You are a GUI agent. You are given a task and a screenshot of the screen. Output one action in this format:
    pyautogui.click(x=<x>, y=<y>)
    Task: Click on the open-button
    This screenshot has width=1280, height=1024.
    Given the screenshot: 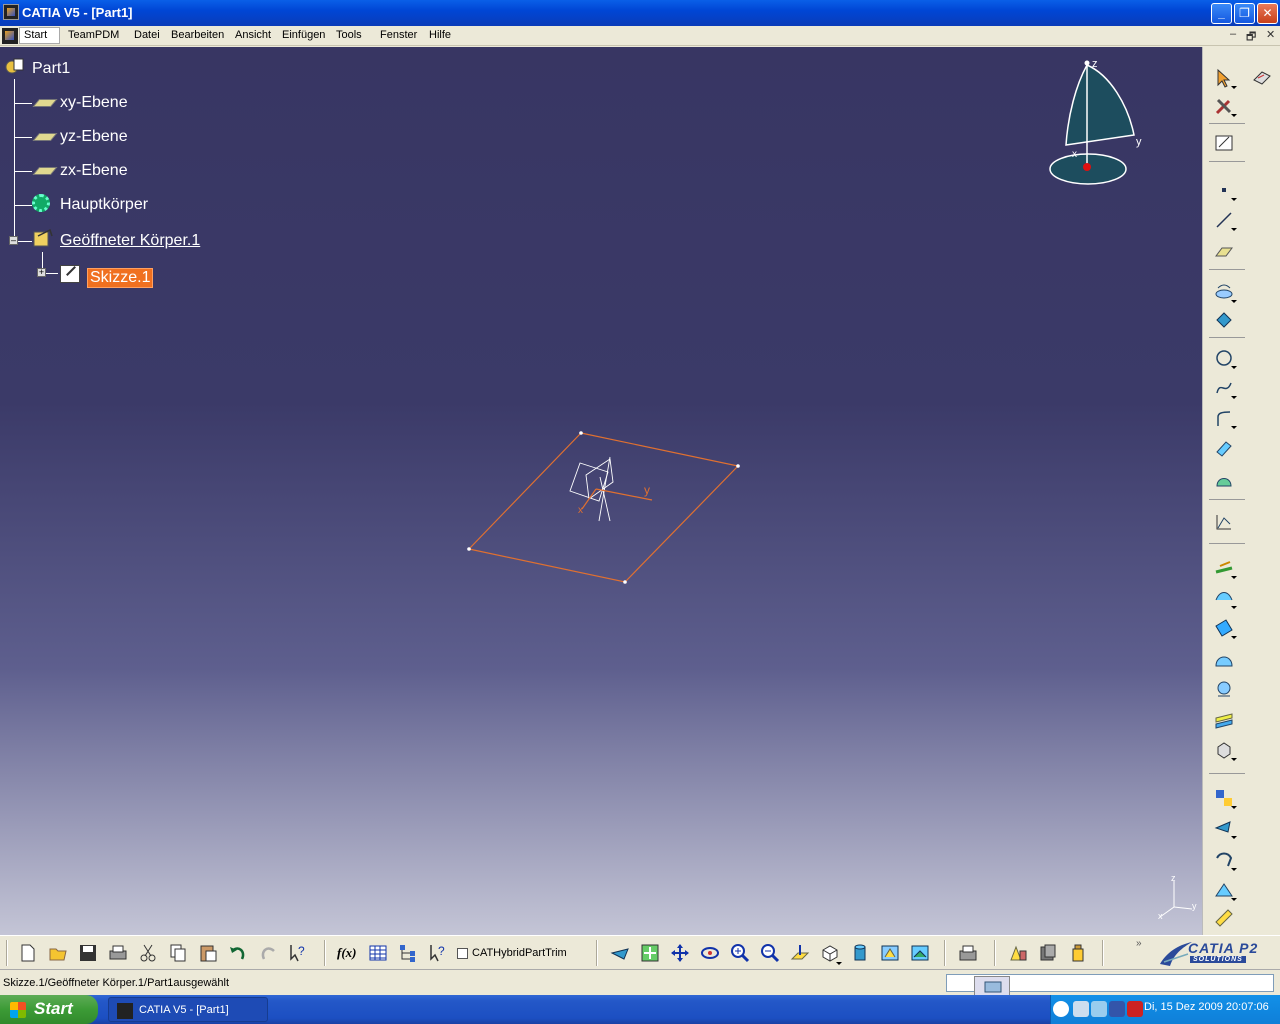 What is the action you would take?
    pyautogui.click(x=58, y=953)
    